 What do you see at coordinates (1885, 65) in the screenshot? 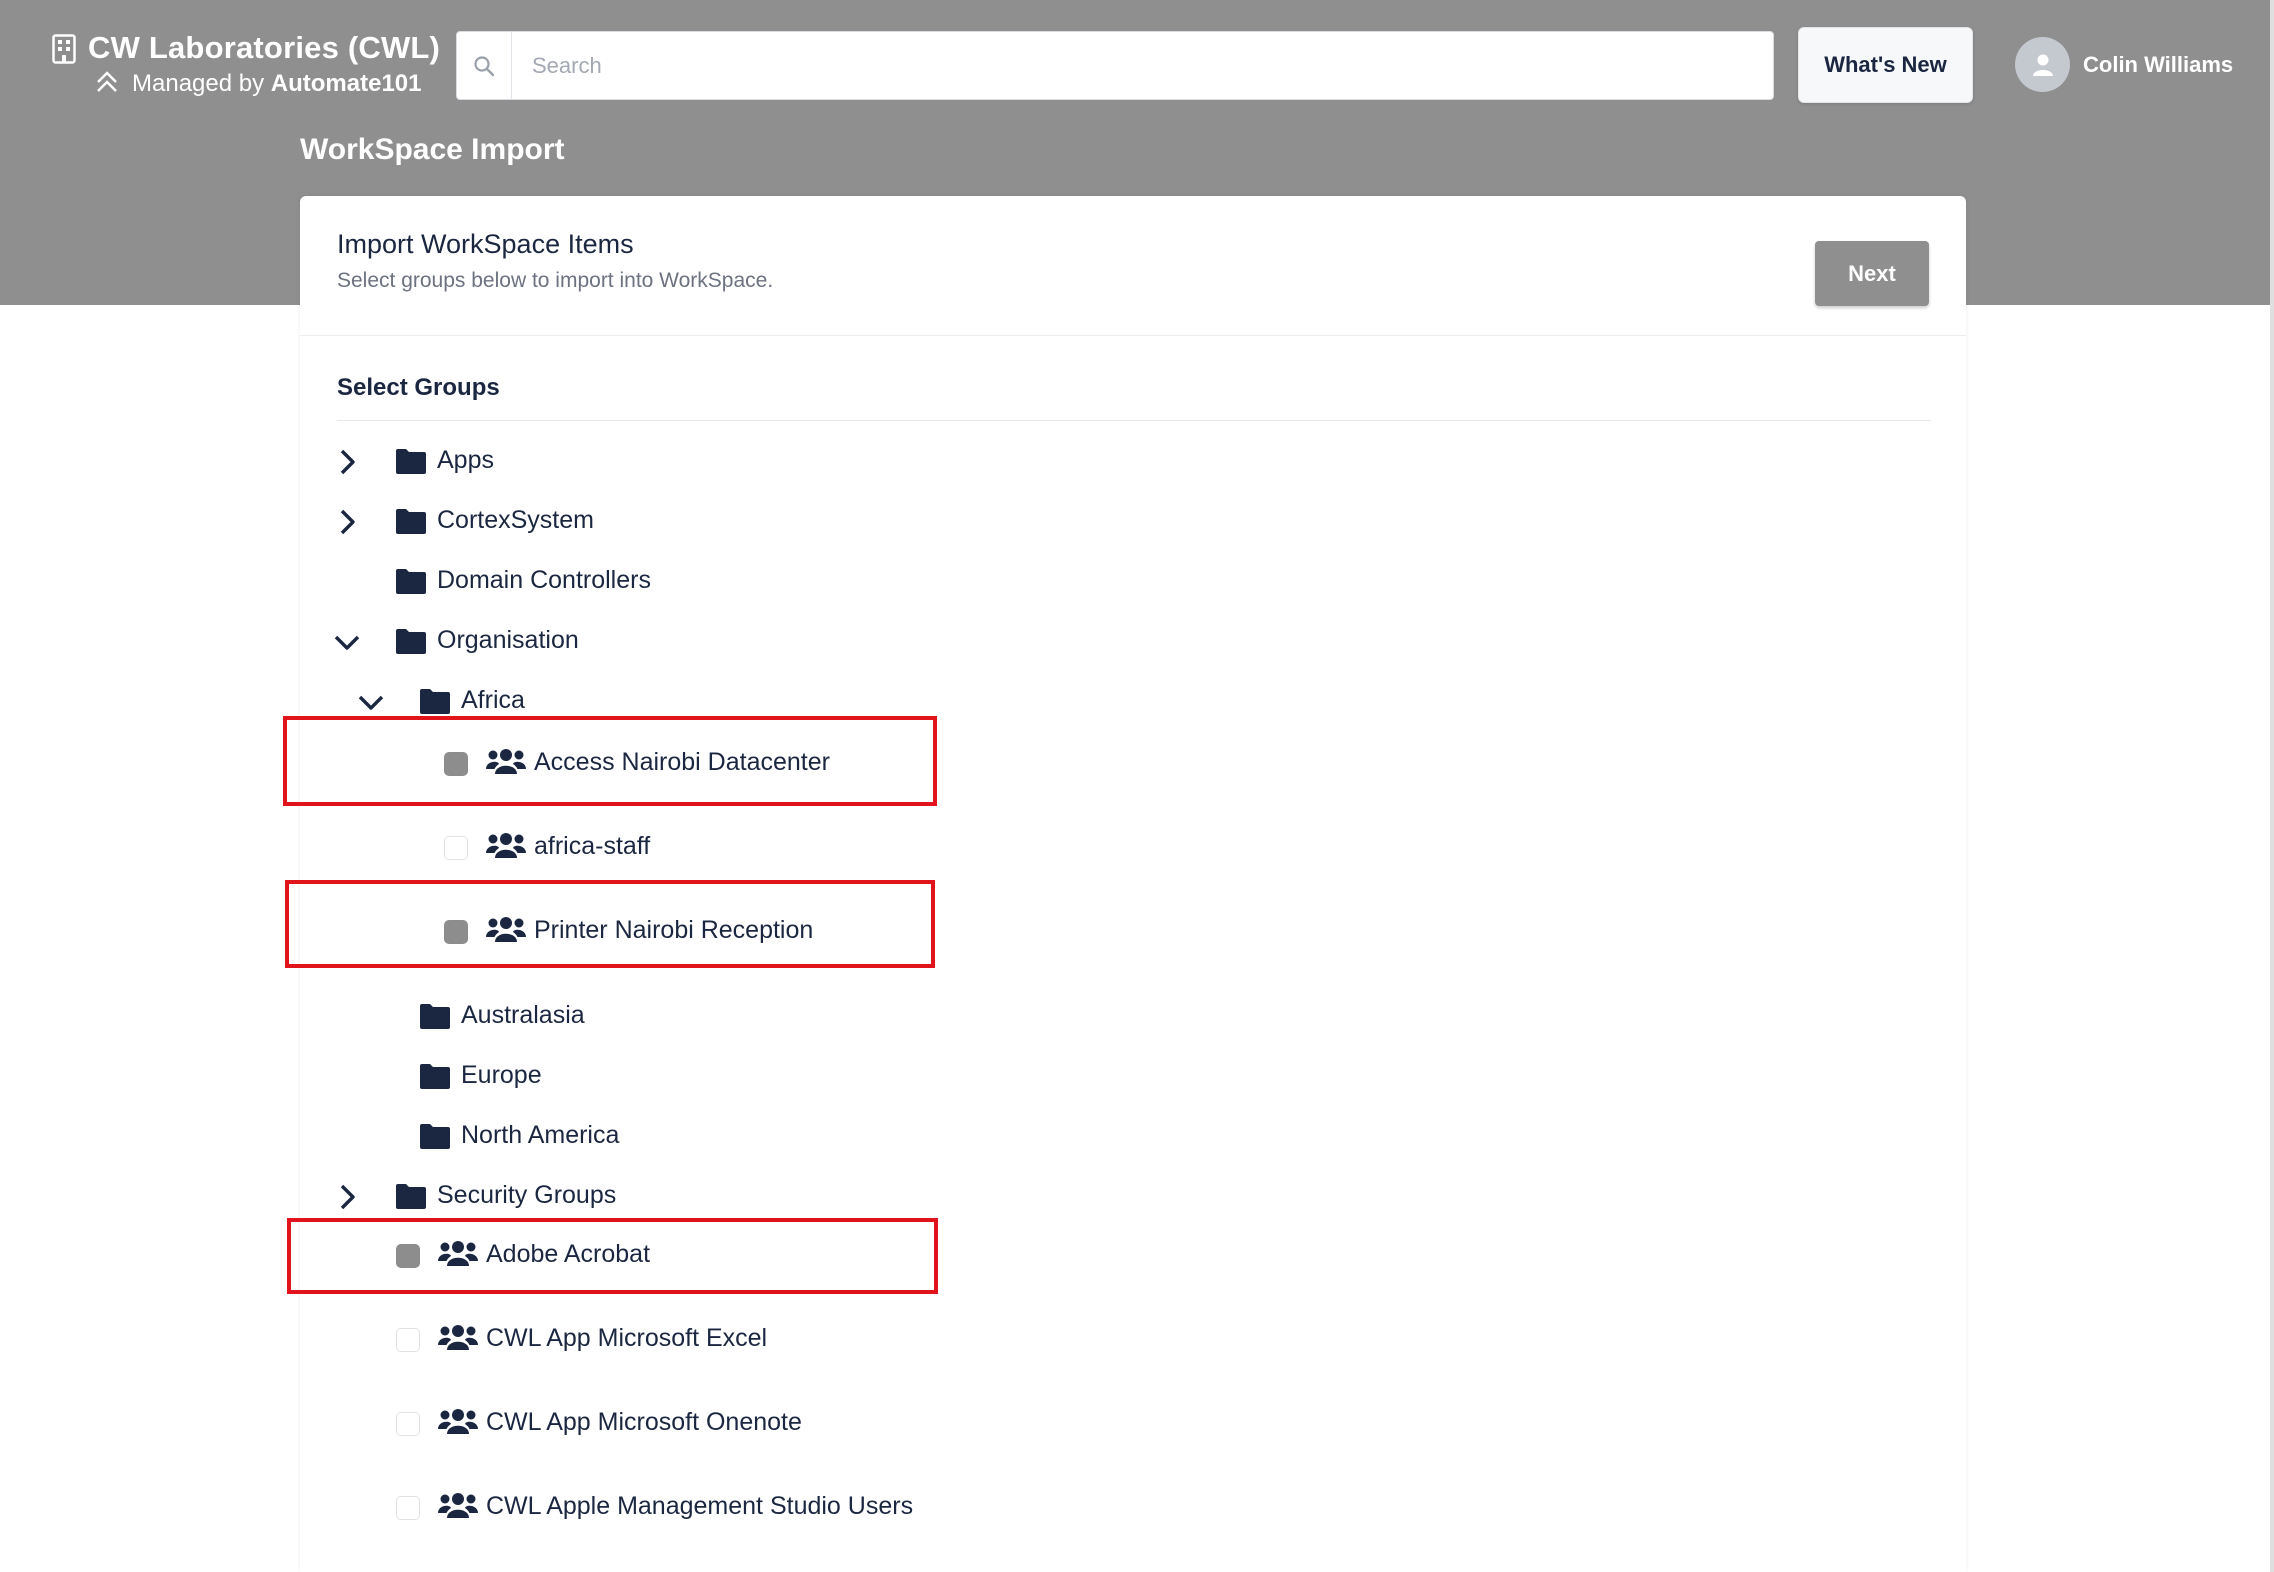
I see `whats-new-button: What's New` at bounding box center [1885, 65].